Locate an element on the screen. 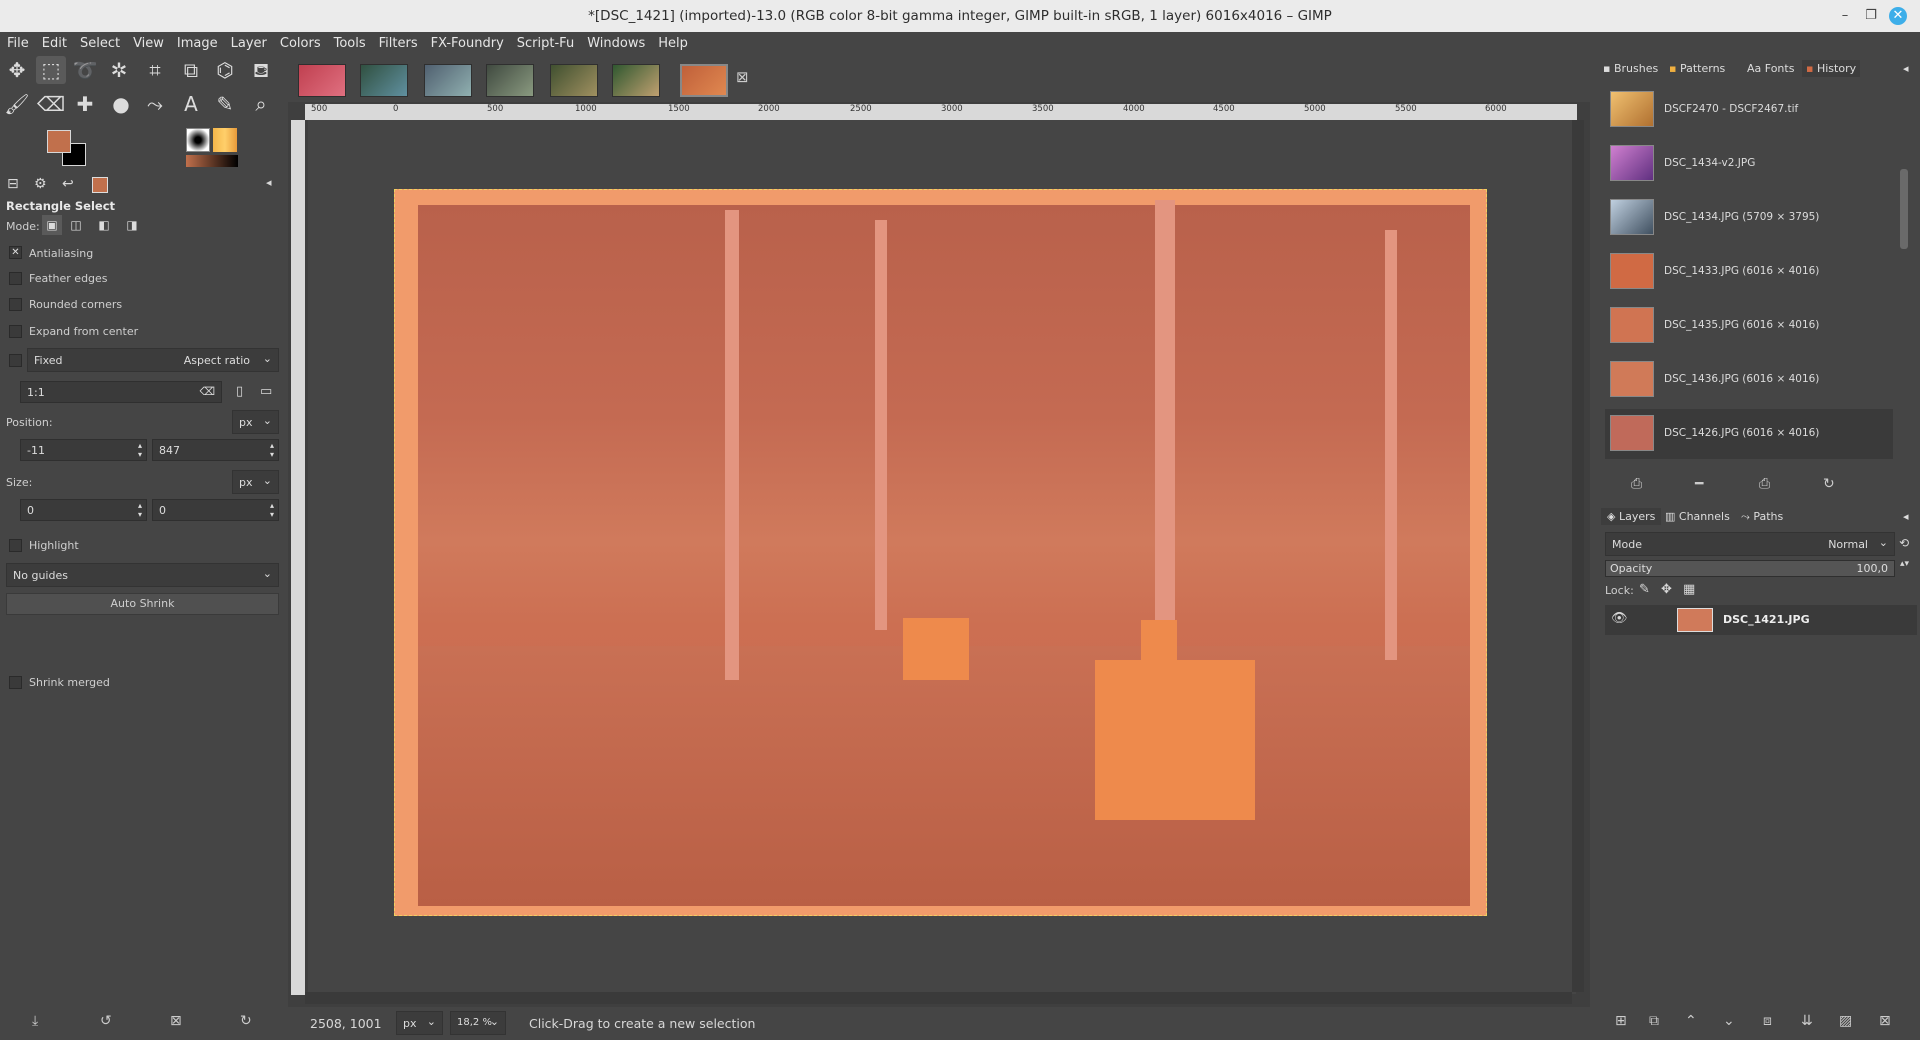 The height and width of the screenshot is (1040, 1920). shrink-merged-checkbox is located at coordinates (15, 682).